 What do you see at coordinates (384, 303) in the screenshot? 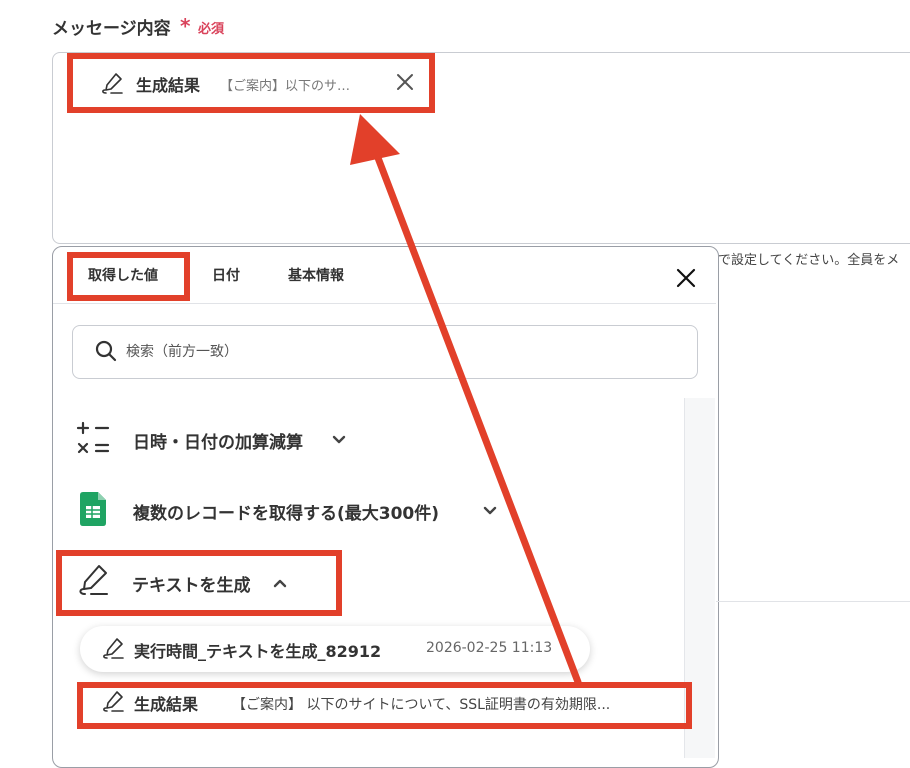
I see `tab-divider` at bounding box center [384, 303].